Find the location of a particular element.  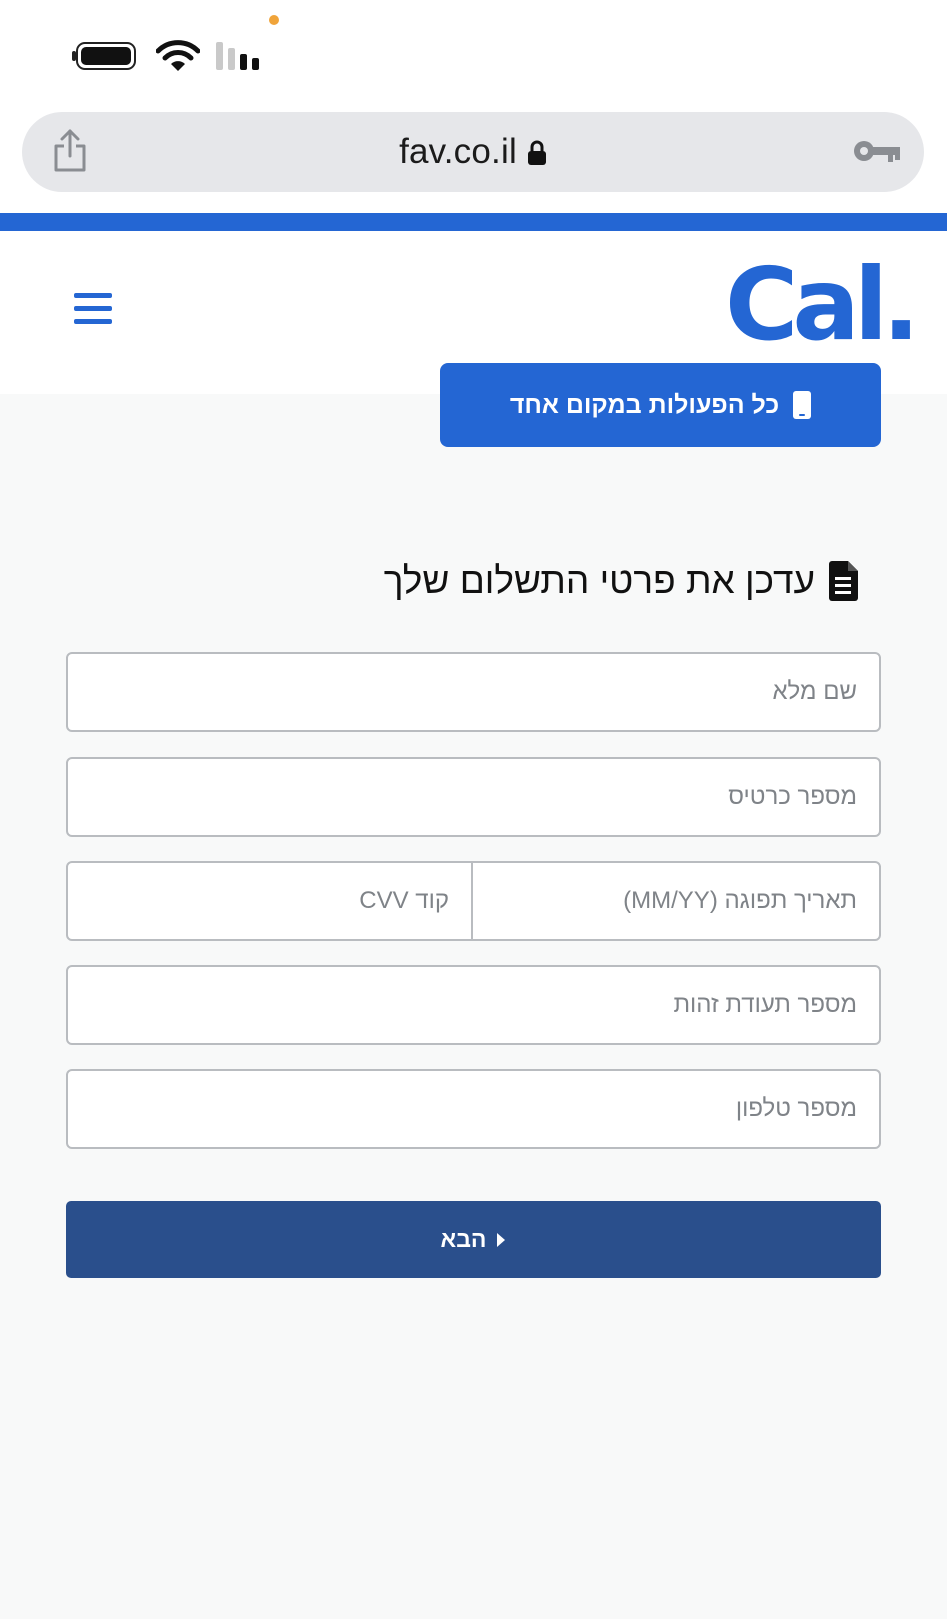

cal-logo: Cal. is located at coordinates (822, 304).